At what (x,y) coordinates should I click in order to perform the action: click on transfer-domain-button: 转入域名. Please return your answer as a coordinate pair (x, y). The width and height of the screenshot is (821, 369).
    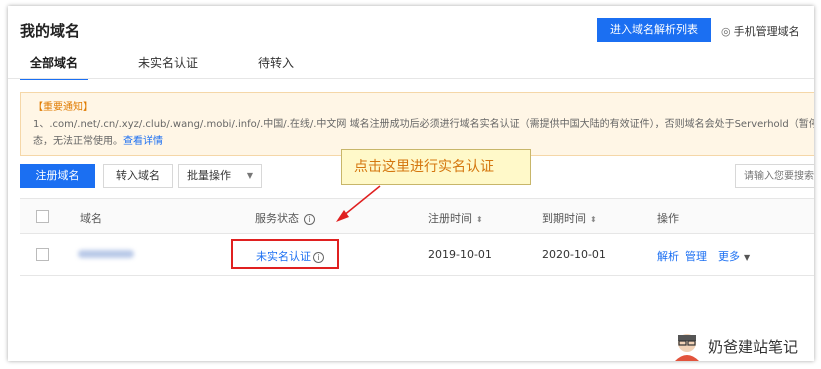
    Looking at the image, I should click on (138, 176).